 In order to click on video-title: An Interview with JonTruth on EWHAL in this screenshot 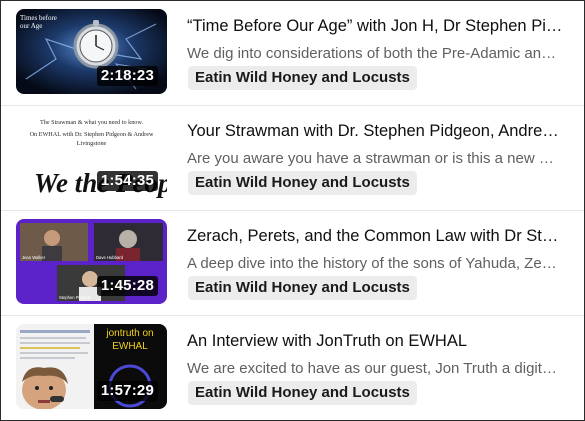, I will do `click(377, 341)`.